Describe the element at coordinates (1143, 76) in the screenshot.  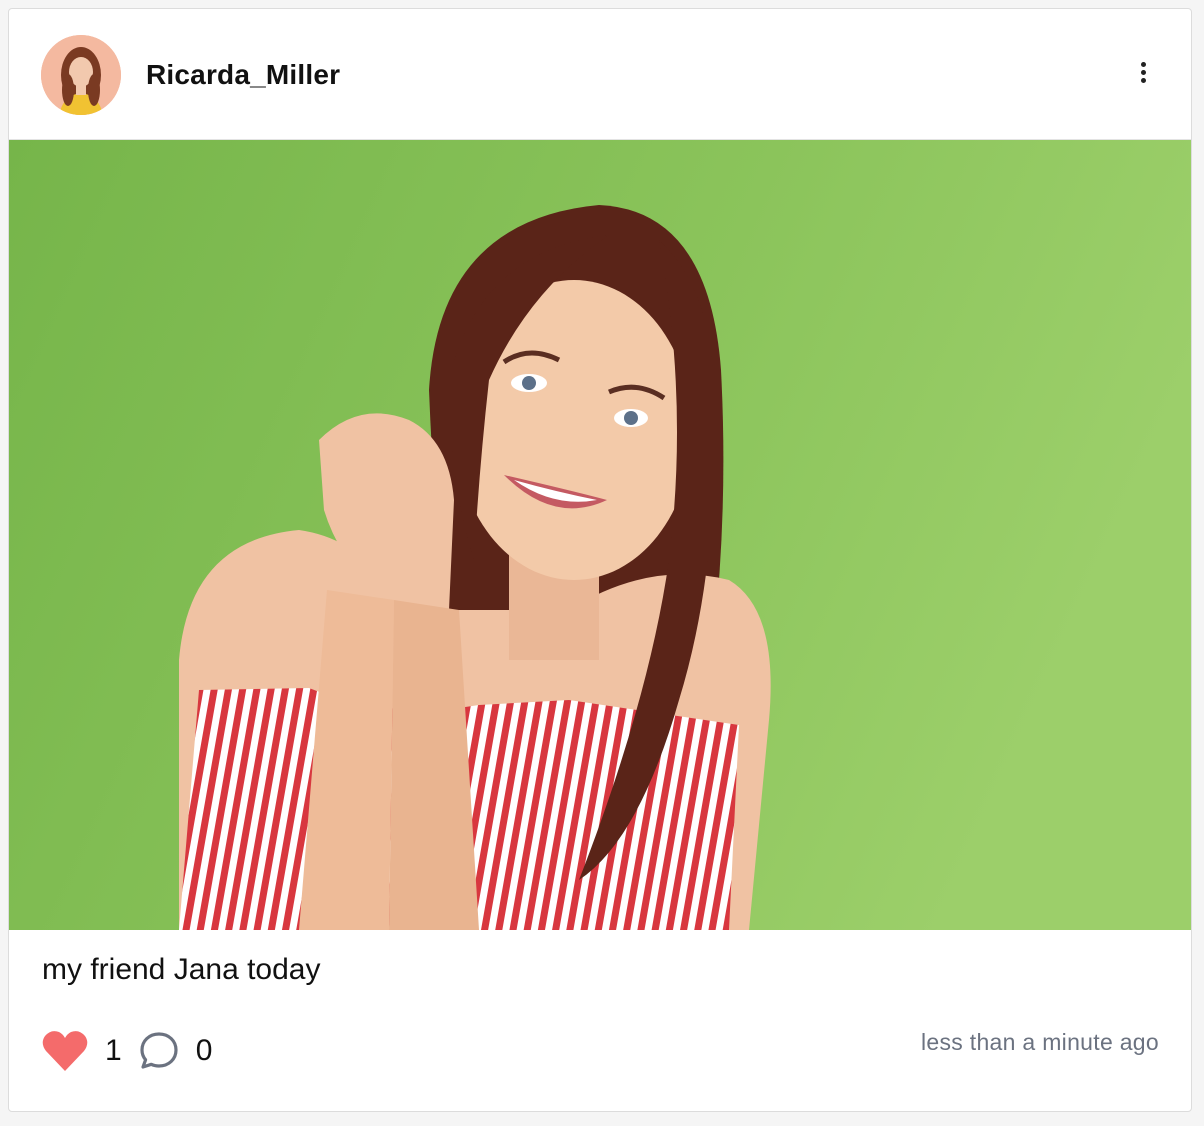
I see `more-options-button` at that location.